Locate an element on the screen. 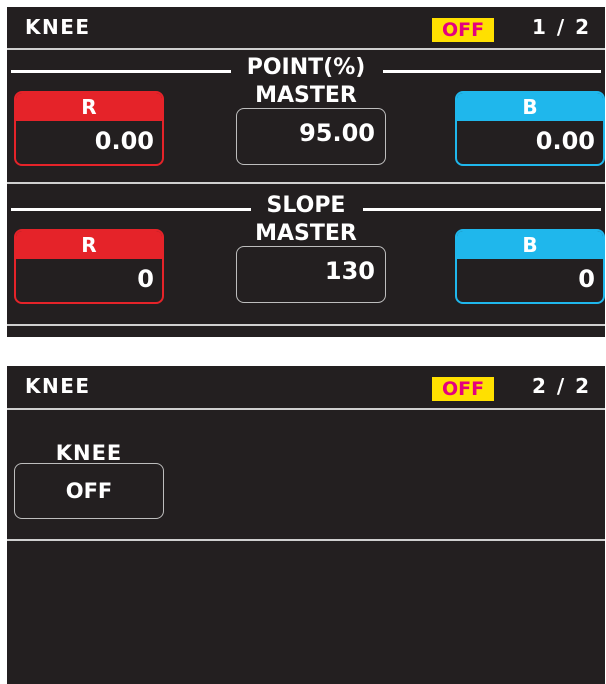  knee-toggle: OFF is located at coordinates (89, 491).